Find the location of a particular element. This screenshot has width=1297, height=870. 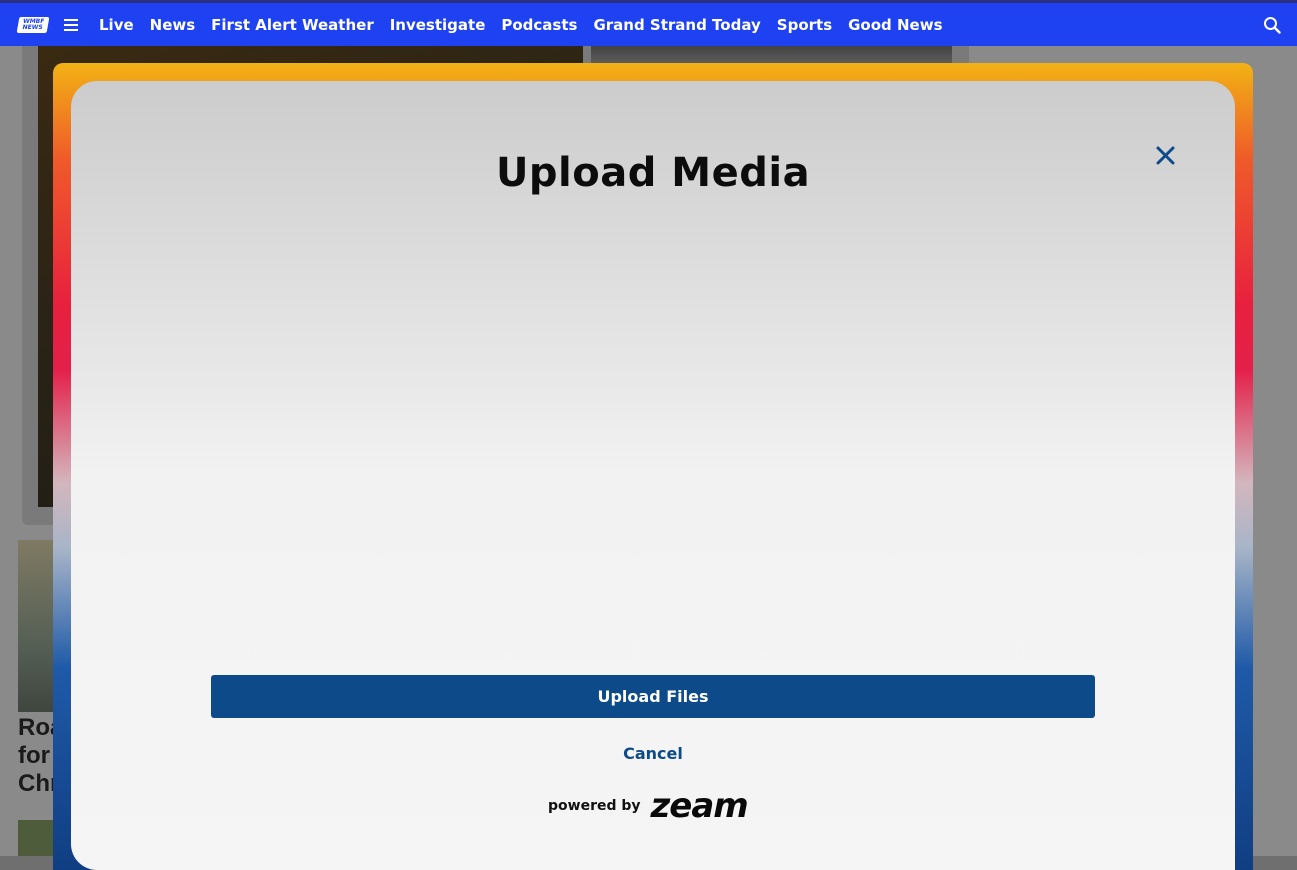

zeam-logo: zeam is located at coordinates (699, 806).